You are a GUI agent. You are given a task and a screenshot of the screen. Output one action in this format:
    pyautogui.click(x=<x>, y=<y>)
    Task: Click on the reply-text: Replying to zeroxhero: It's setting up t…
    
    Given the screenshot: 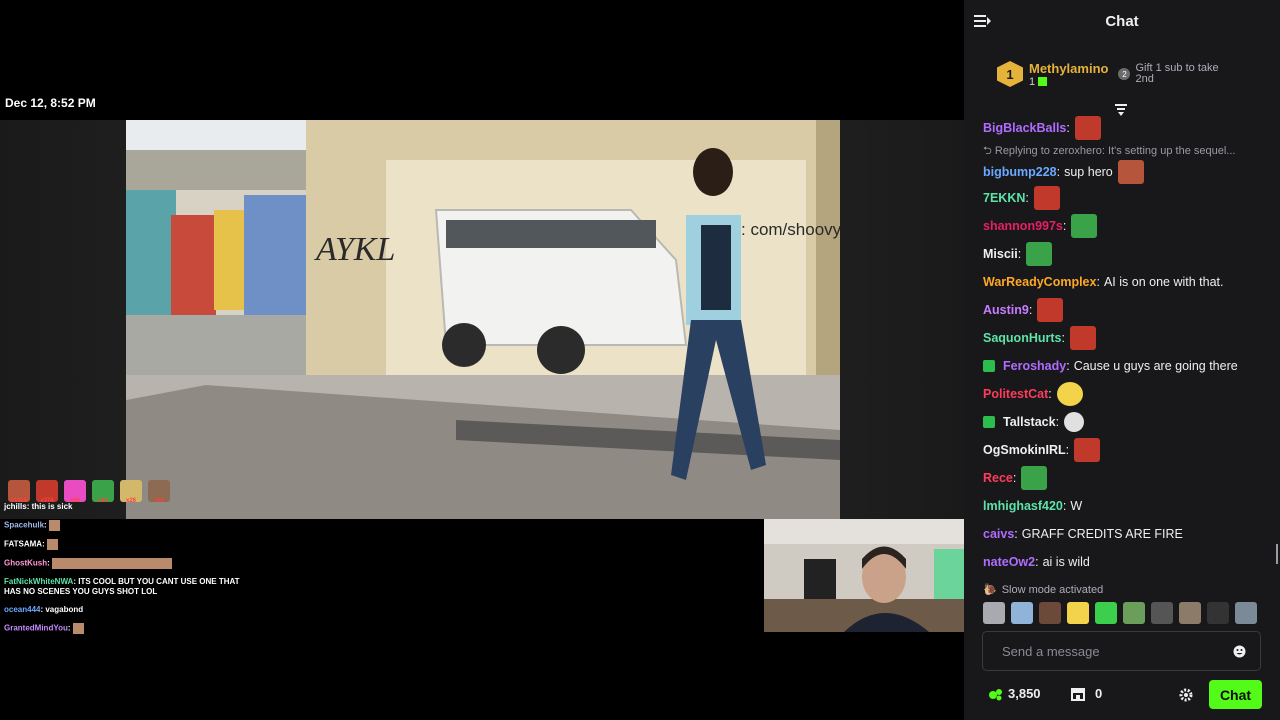 What is the action you would take?
    pyautogui.click(x=1115, y=151)
    